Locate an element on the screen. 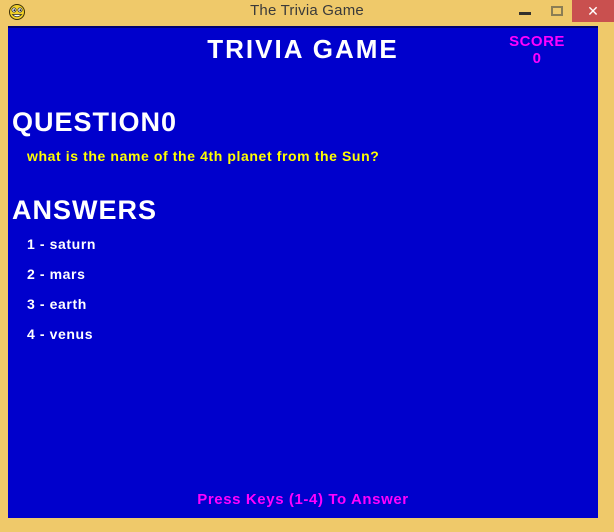  answer-option: 4 - venus is located at coordinates (227, 341).